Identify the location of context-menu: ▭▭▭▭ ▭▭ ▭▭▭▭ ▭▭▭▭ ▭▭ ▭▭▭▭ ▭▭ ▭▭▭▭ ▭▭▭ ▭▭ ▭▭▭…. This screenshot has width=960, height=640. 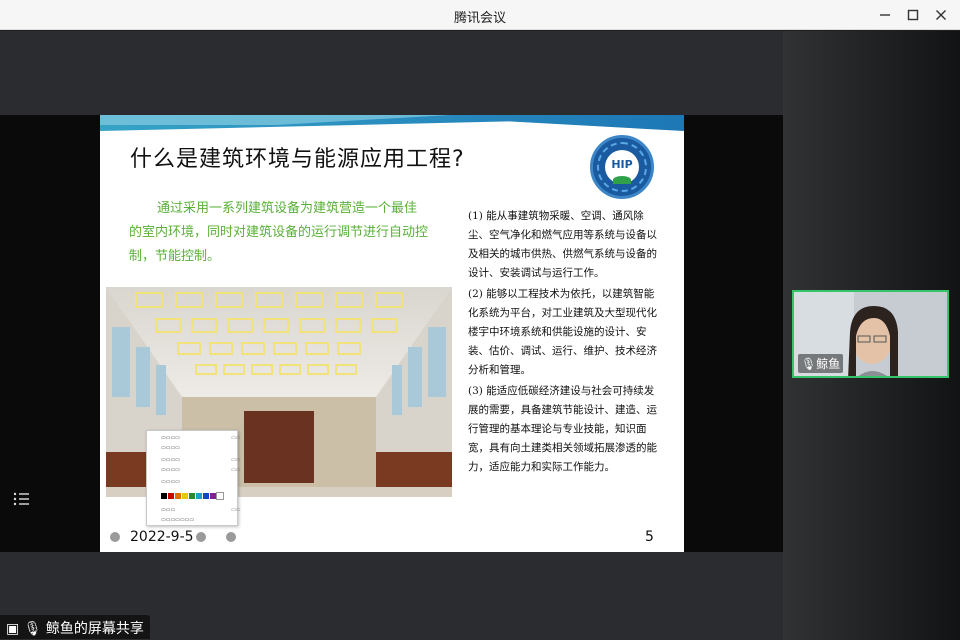
(193, 478).